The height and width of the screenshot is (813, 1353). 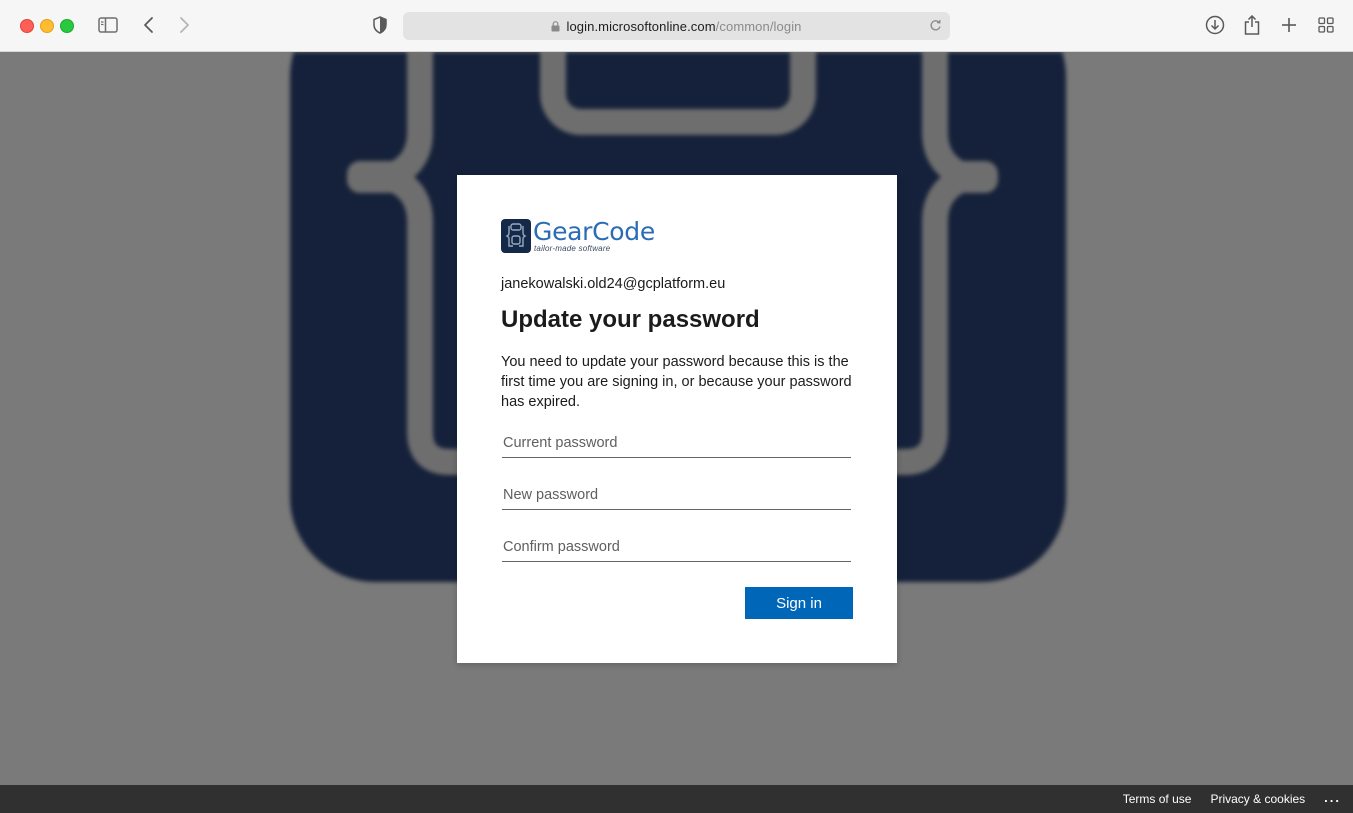 What do you see at coordinates (516, 236) in the screenshot?
I see `gearcode-logo-icon` at bounding box center [516, 236].